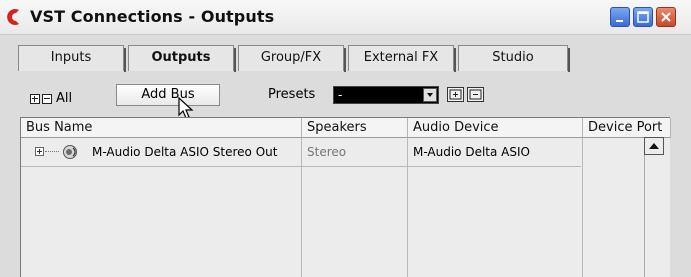 This screenshot has width=691, height=277. What do you see at coordinates (582, 207) in the screenshot?
I see `column-divider` at bounding box center [582, 207].